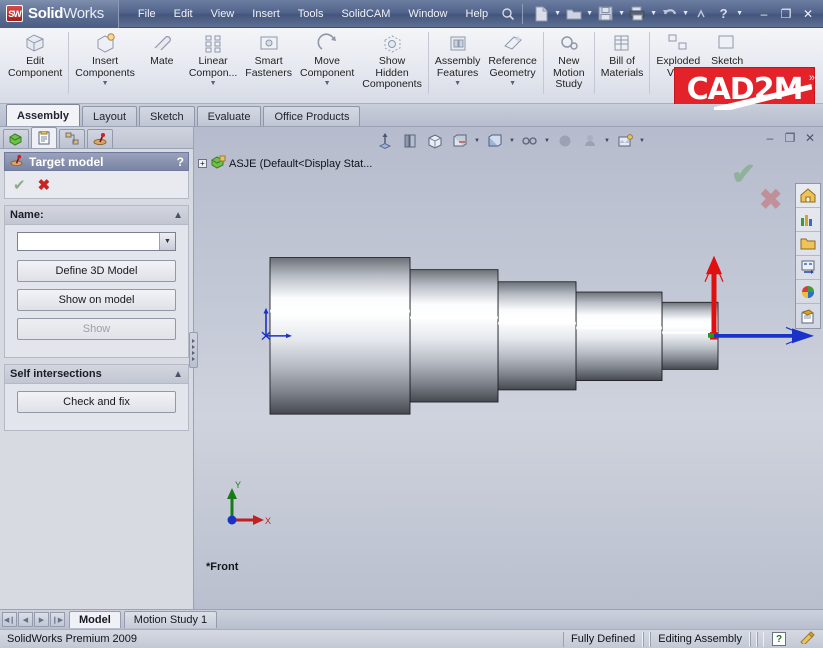 The height and width of the screenshot is (648, 823). I want to click on property-manager-tab, so click(44, 137).